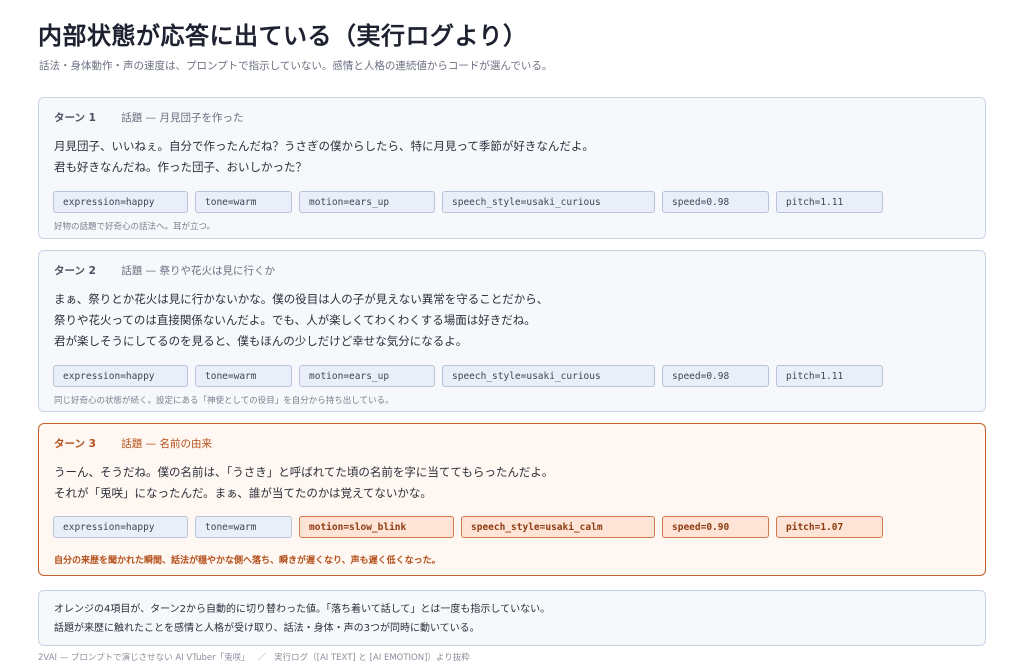 The width and height of the screenshot is (1024, 666). What do you see at coordinates (135, 227) in the screenshot?
I see `turn-note: 好物の話題で好奇心の話法へ。耳が立つ。` at bounding box center [135, 227].